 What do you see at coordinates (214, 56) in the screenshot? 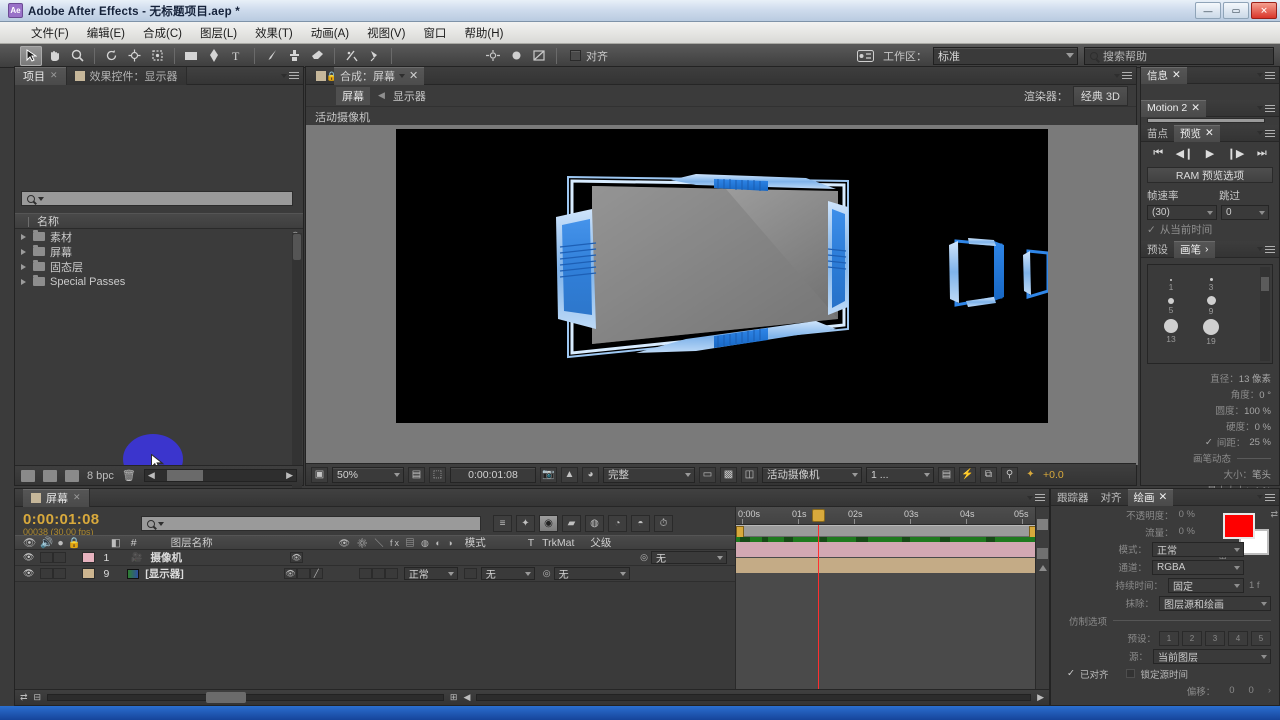
I see `pen-tool-icon` at bounding box center [214, 56].